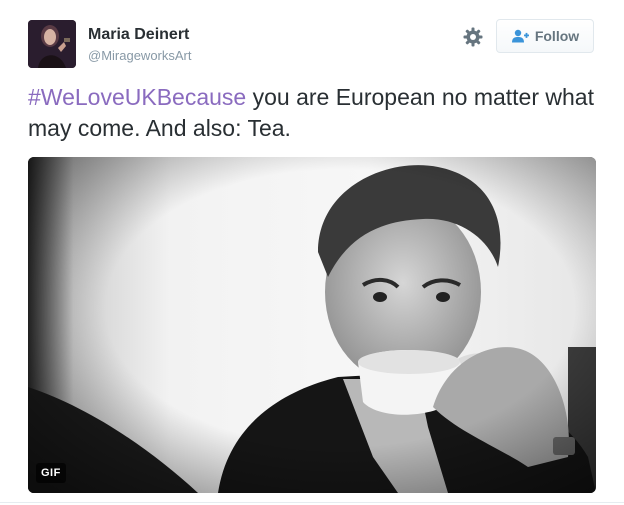  What do you see at coordinates (52, 44) in the screenshot?
I see `avatar` at bounding box center [52, 44].